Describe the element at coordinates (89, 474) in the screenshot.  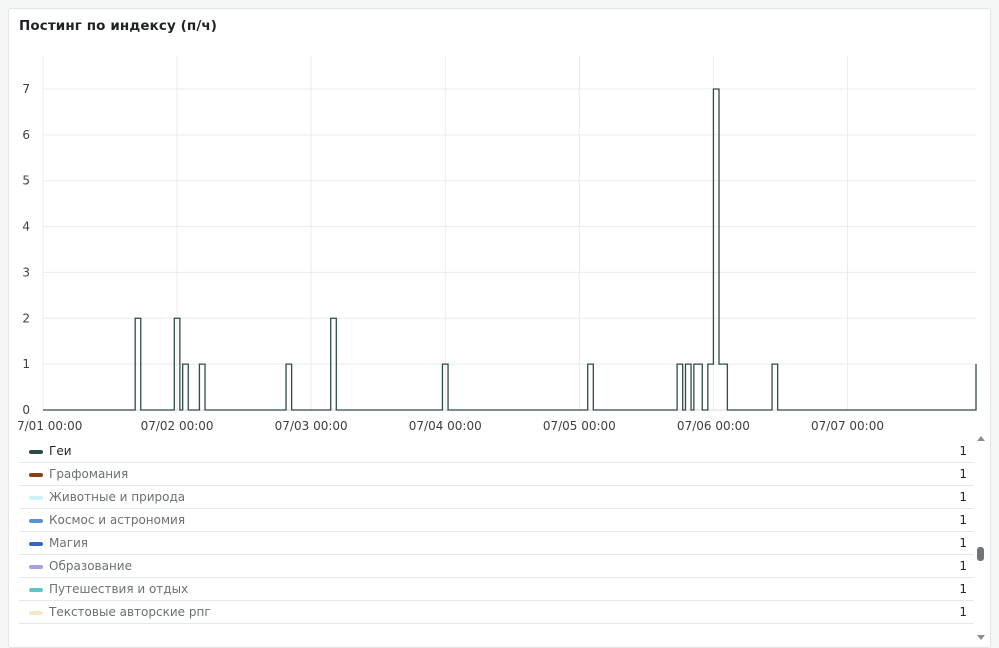
I see `legend-label: Графомания` at that location.